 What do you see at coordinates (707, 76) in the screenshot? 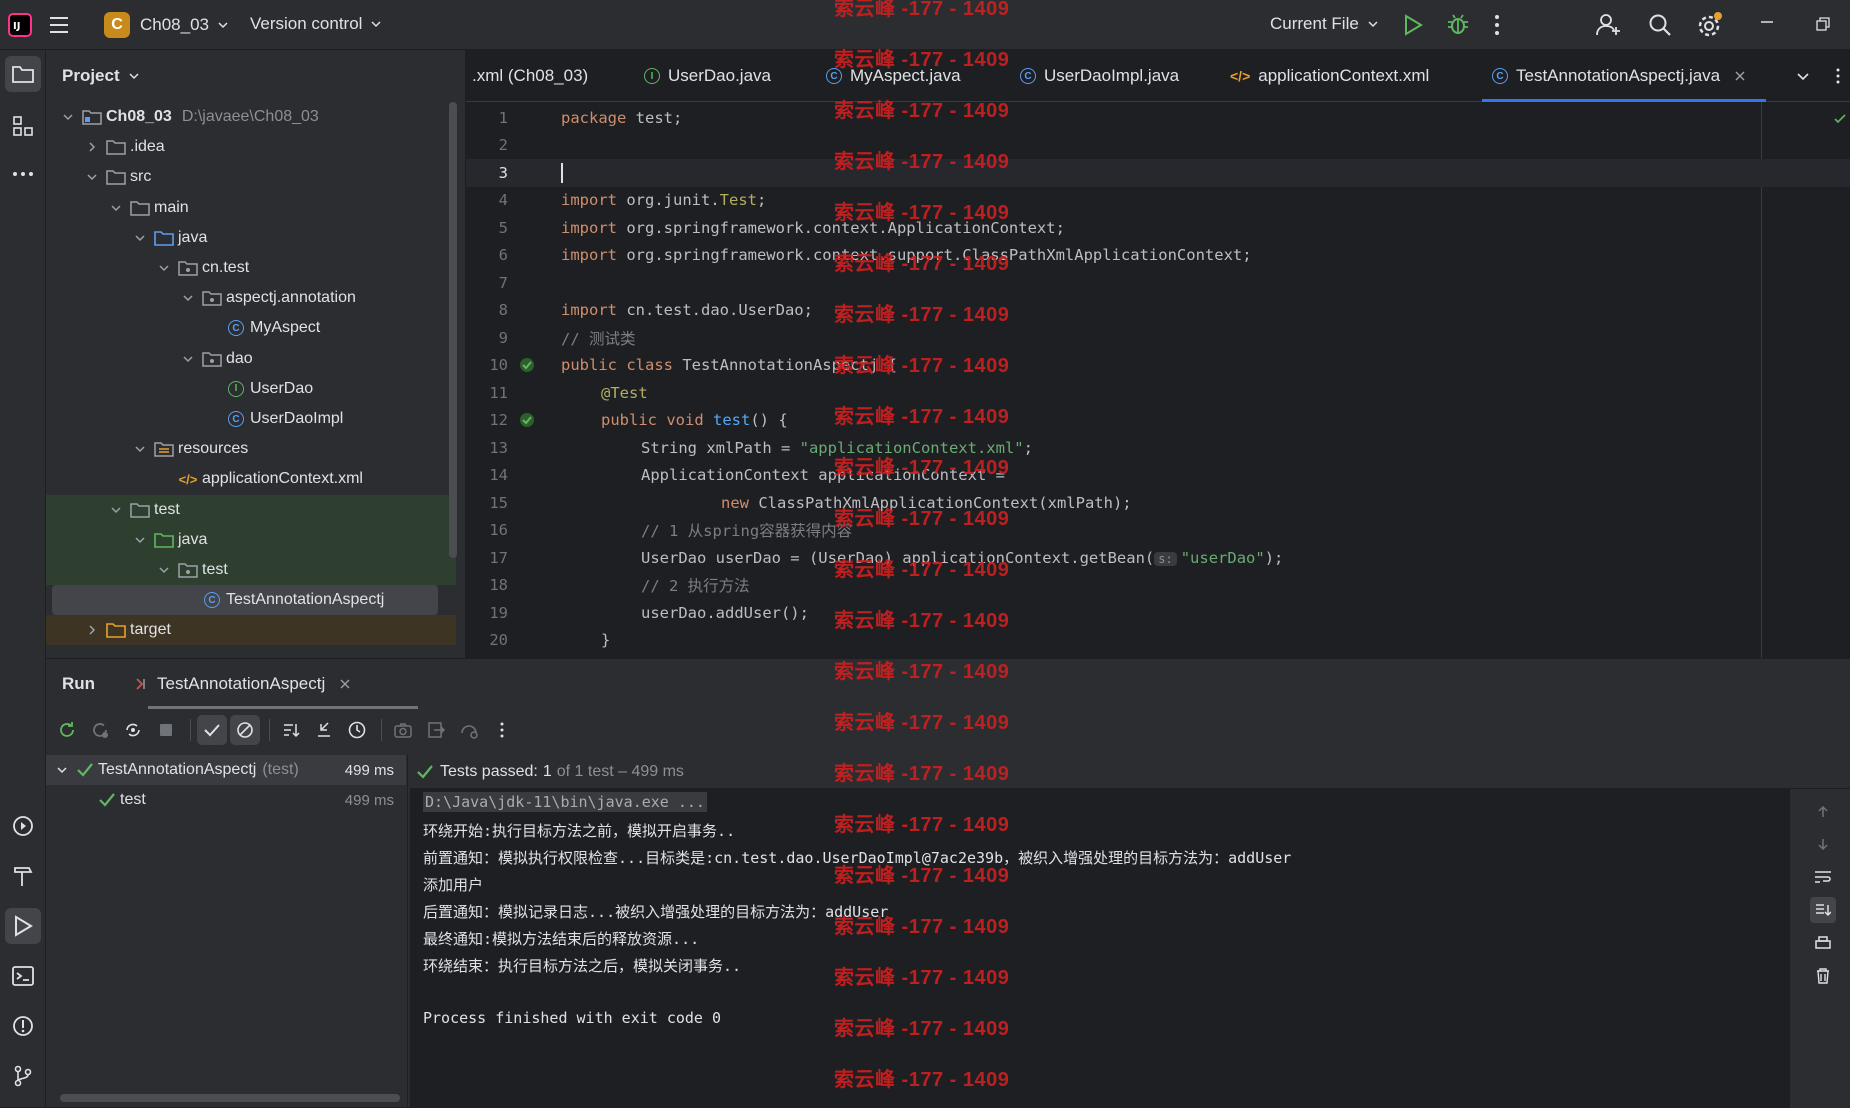
I see `tab-userdao: I UserDao.java` at bounding box center [707, 76].